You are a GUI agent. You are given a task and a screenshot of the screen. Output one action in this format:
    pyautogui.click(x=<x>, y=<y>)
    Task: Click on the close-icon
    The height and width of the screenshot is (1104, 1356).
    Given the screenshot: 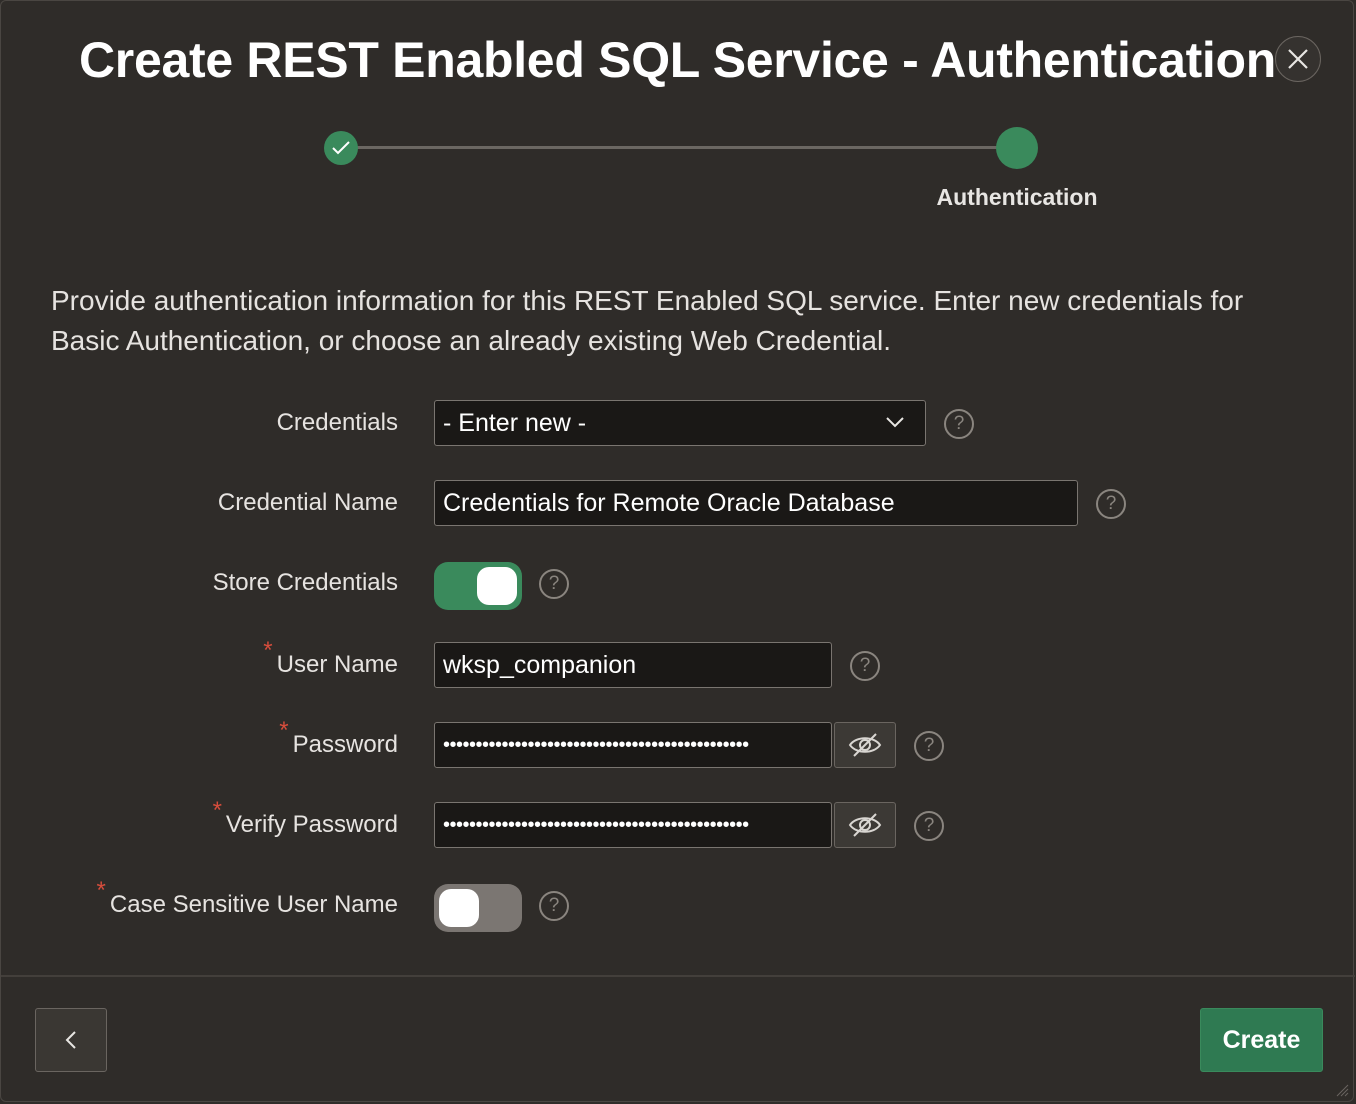 What is the action you would take?
    pyautogui.click(x=1298, y=59)
    